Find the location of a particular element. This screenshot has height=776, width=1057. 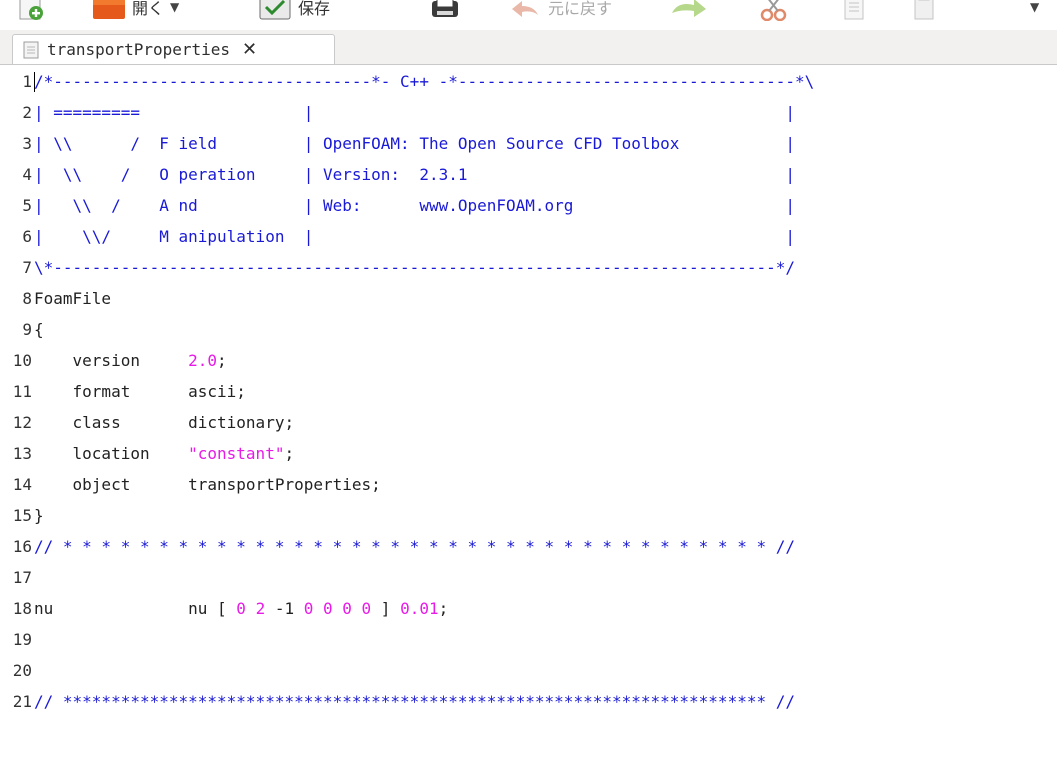

close-icon: ✕ is located at coordinates (249, 49).